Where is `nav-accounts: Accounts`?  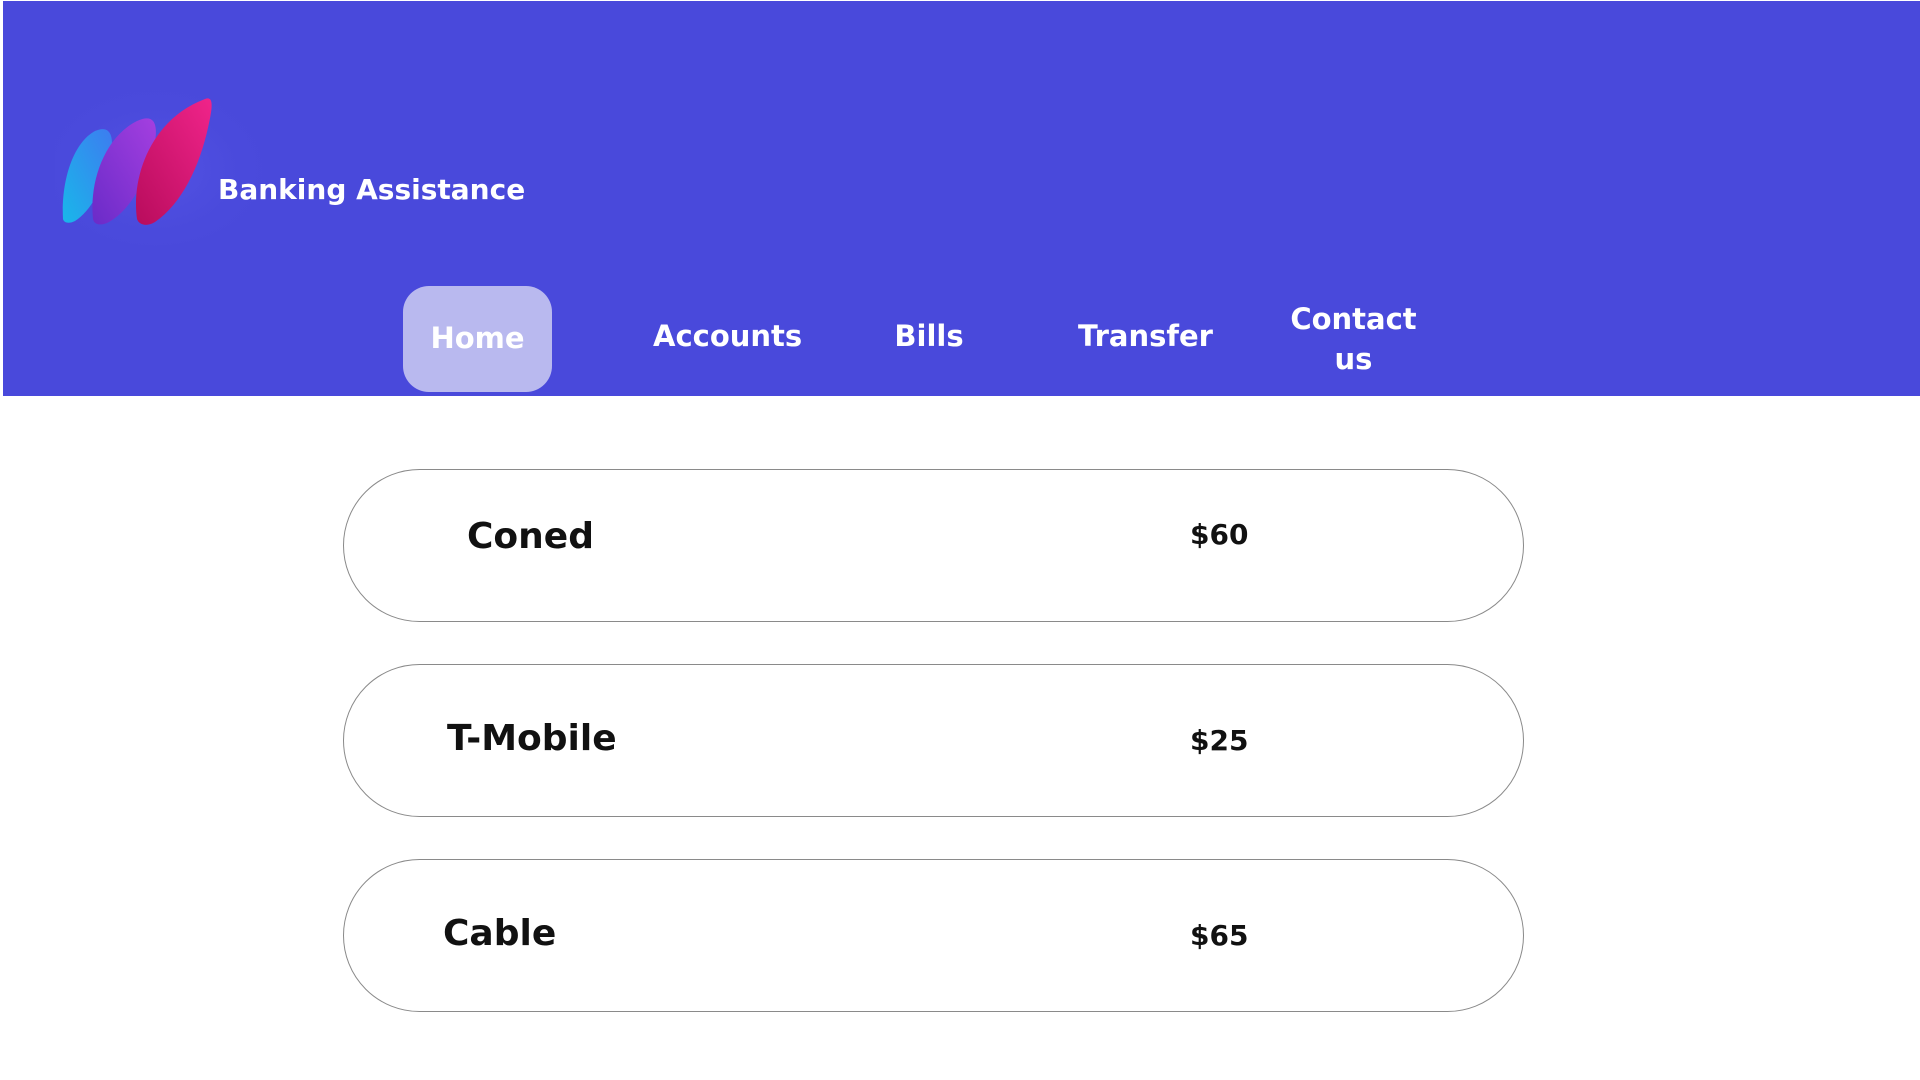 nav-accounts: Accounts is located at coordinates (727, 336).